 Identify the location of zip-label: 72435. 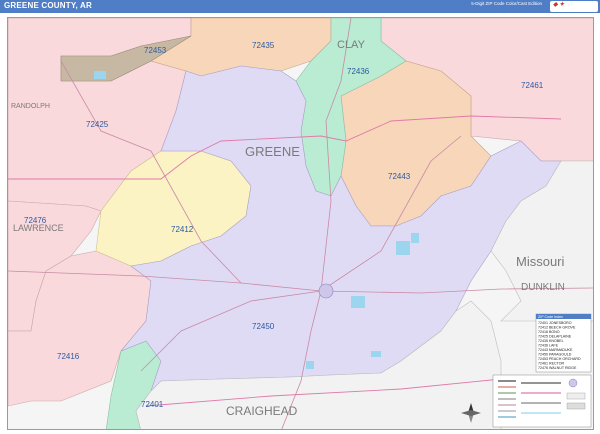
(263, 45).